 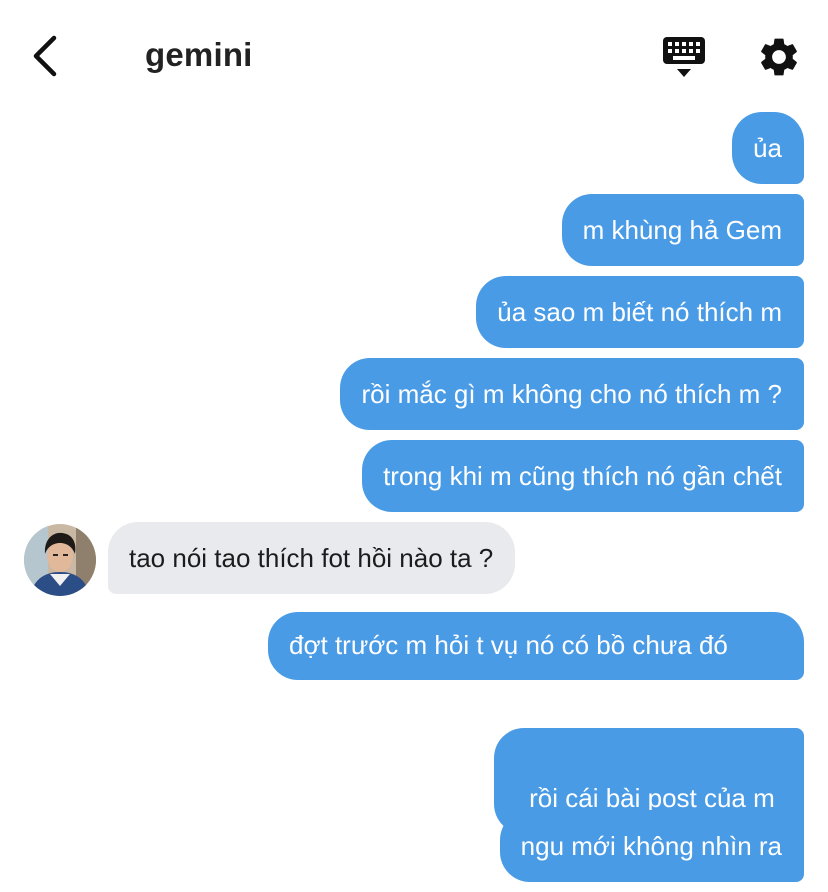 I want to click on message-bubble-outgoing: ủa sao m biết nó thích m, so click(x=640, y=312).